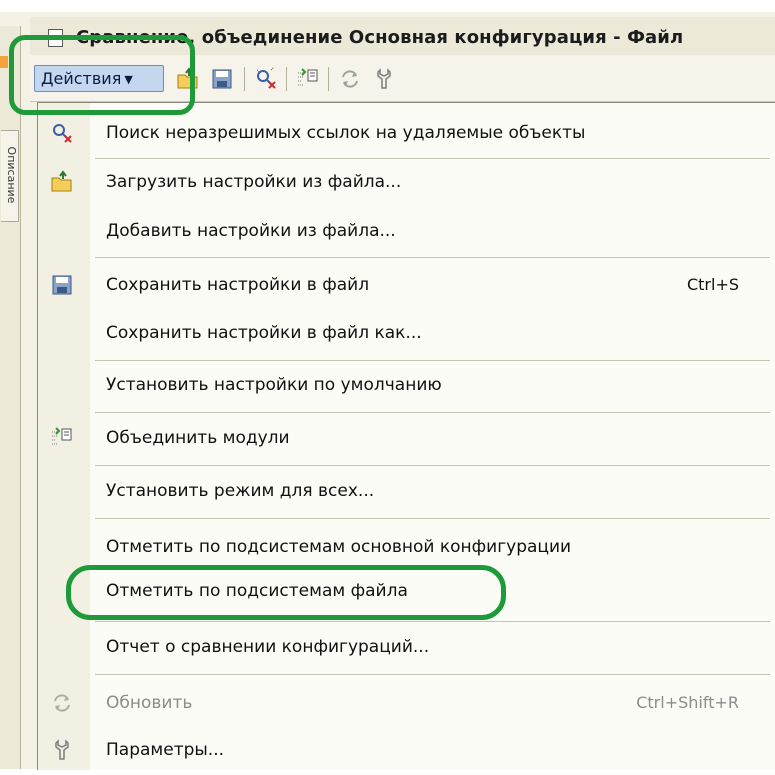 The image size is (775, 775). What do you see at coordinates (406, 286) in the screenshot?
I see `menu-item-save-settings: Сохранить настройки в файл Ctrl+S` at bounding box center [406, 286].